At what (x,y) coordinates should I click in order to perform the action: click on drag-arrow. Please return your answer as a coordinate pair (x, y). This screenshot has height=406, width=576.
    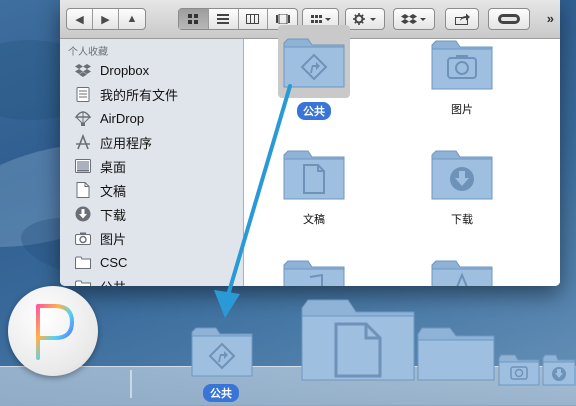
    Looking at the image, I should click on (253, 201).